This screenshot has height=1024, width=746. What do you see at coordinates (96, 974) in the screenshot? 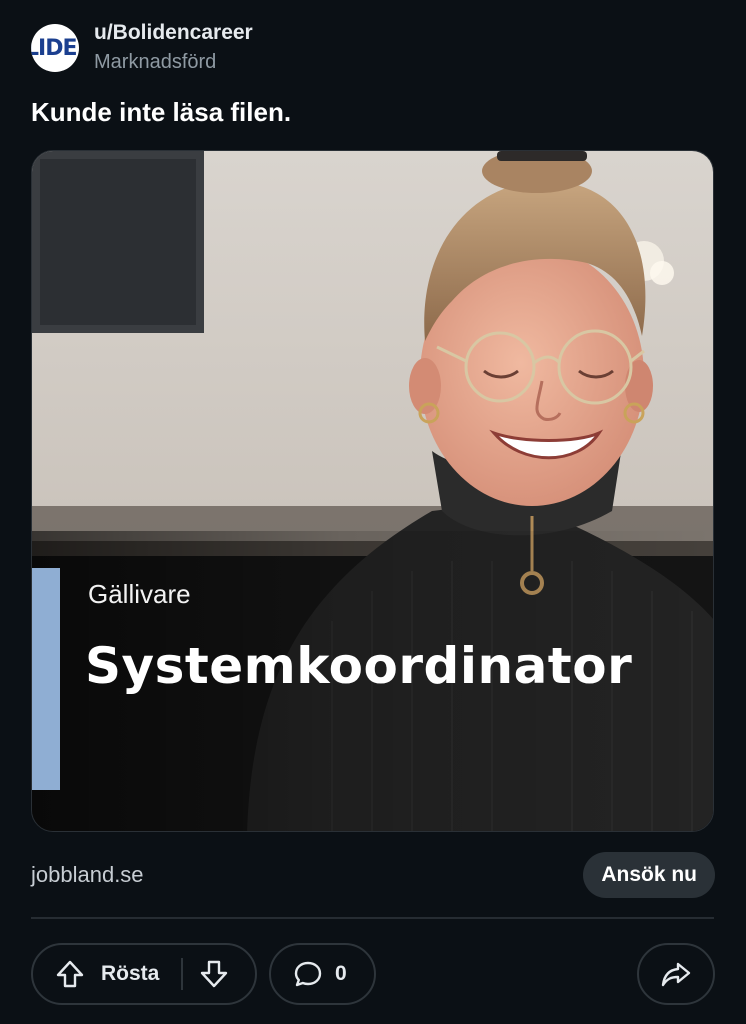
I see `upvote-button: Rösta` at bounding box center [96, 974].